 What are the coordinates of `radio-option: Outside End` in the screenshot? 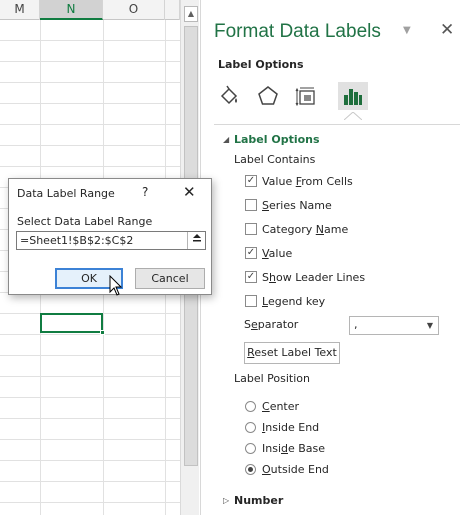 It's located at (287, 469).